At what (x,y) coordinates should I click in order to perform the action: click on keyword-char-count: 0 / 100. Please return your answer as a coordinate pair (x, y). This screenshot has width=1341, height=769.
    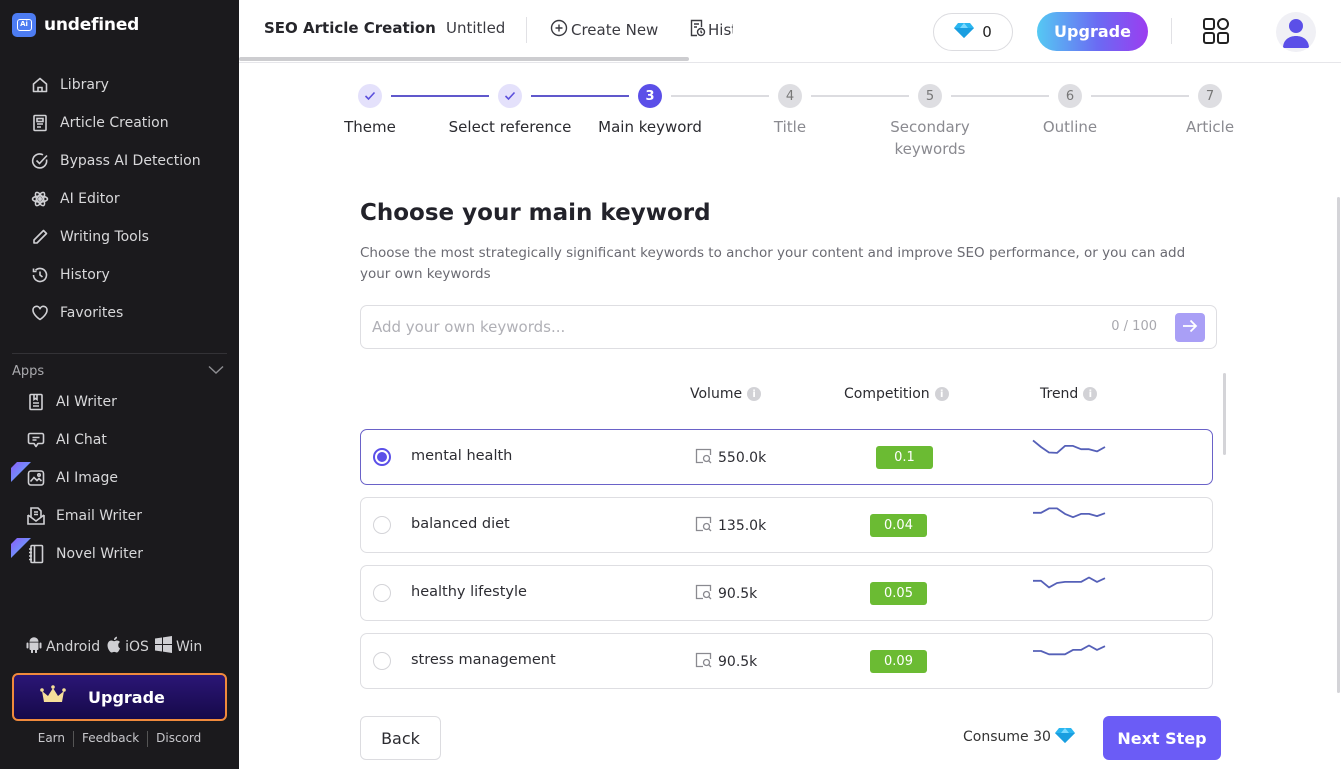
    Looking at the image, I should click on (1134, 326).